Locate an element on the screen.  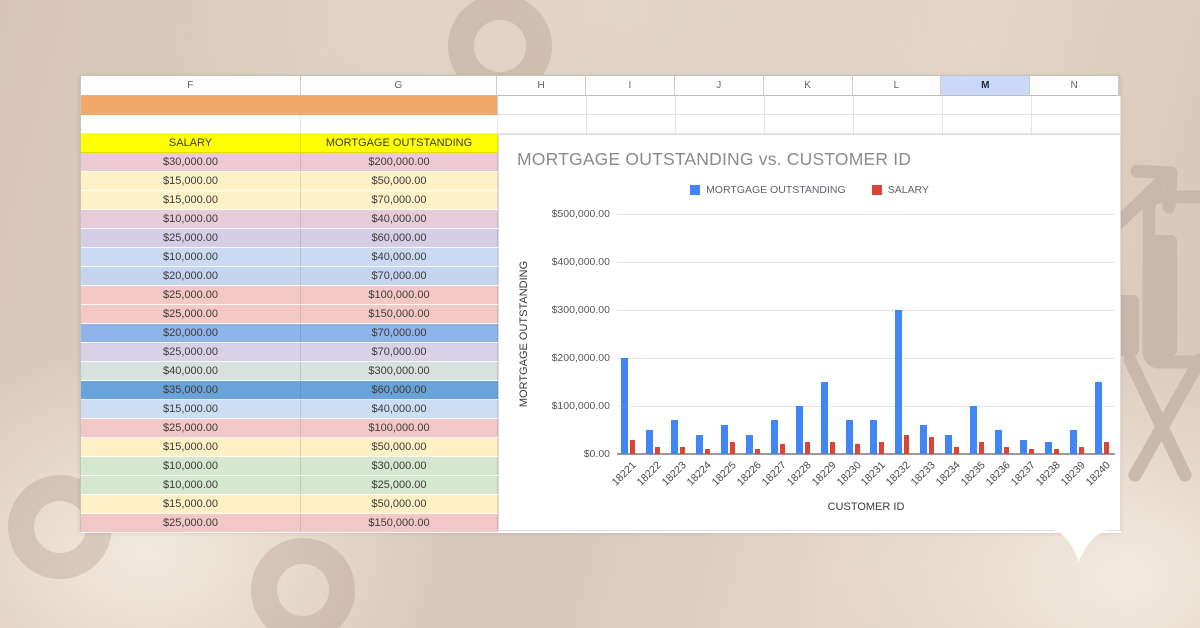
mortgage-cell: $300,000.00 is located at coordinates (399, 371).